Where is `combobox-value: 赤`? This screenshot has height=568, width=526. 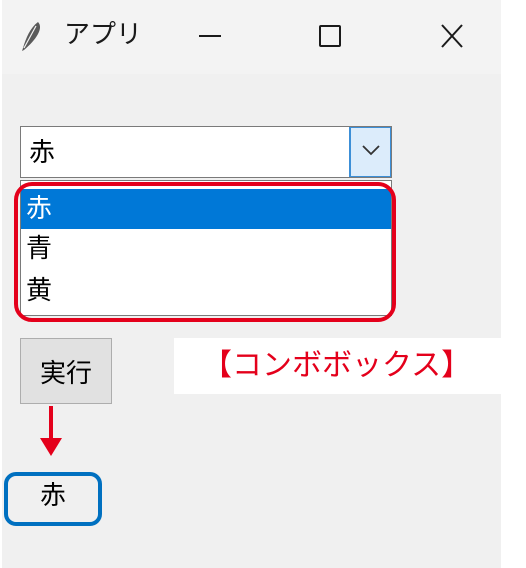 combobox-value: 赤 is located at coordinates (42, 153).